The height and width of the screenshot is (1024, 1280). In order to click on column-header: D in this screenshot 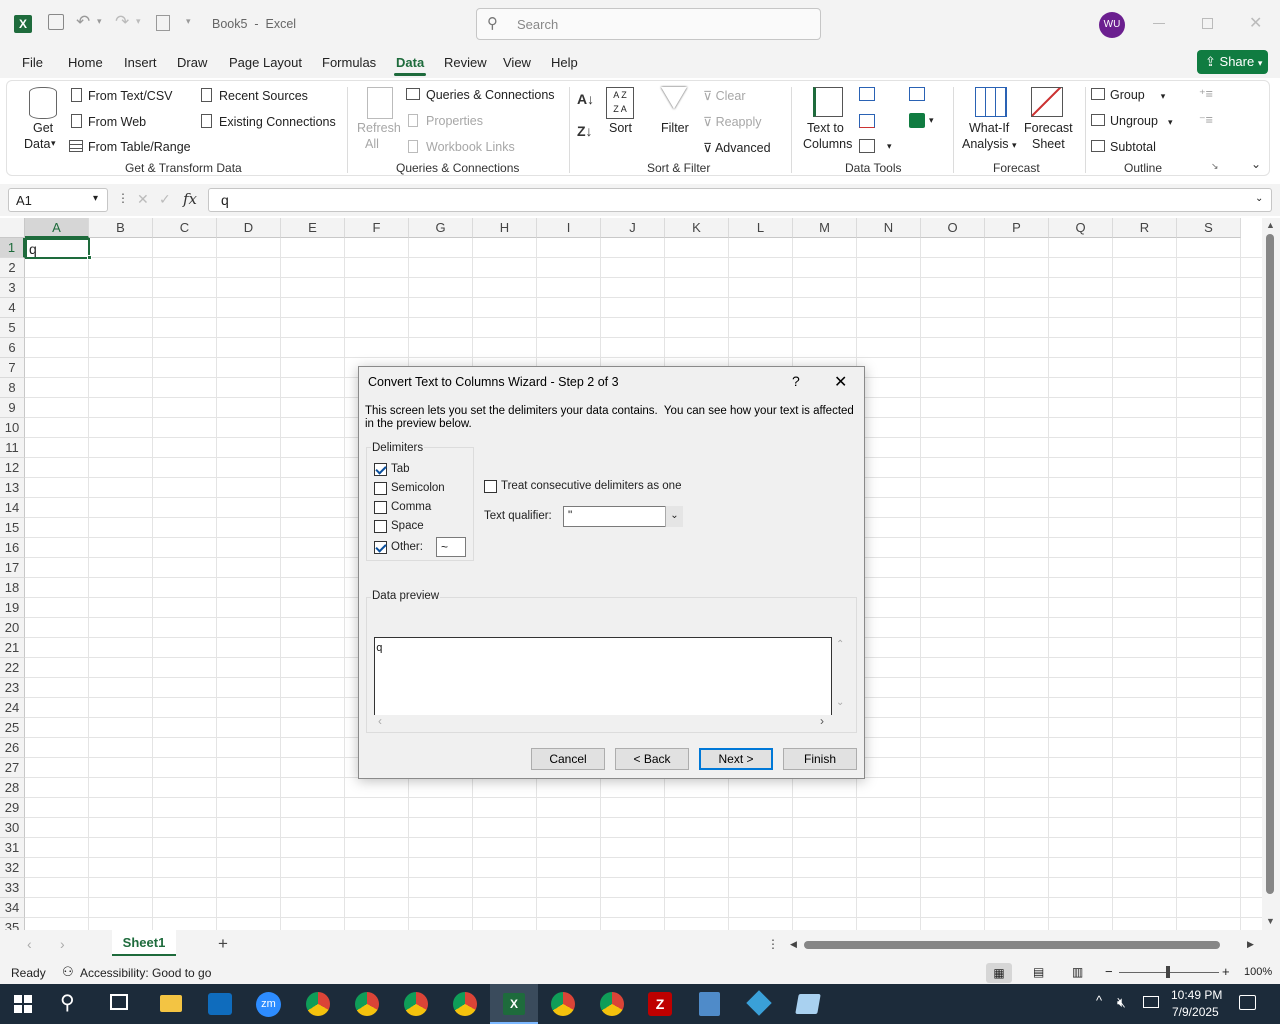, I will do `click(249, 228)`.